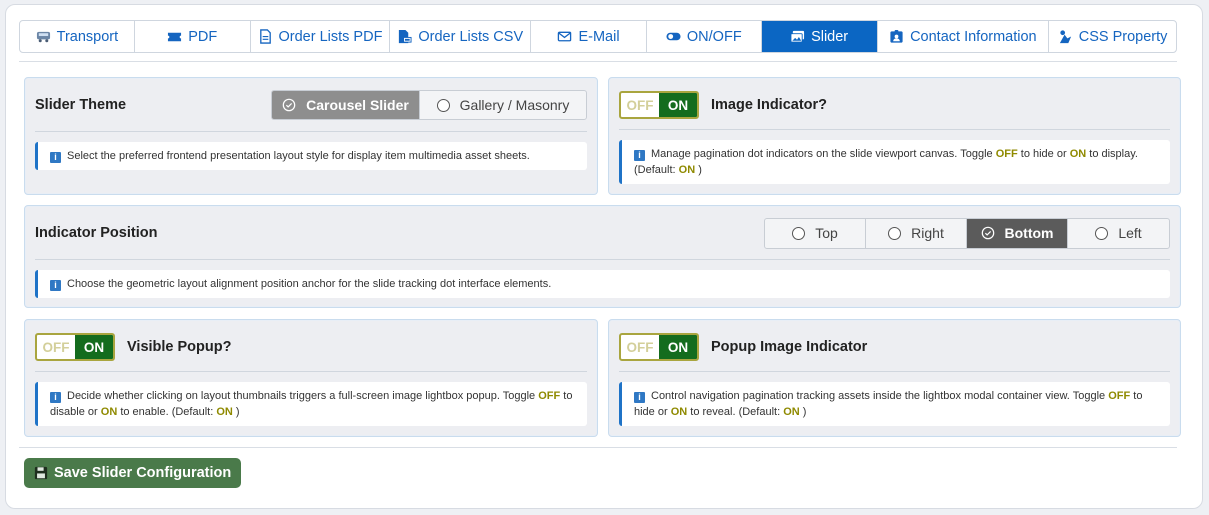  I want to click on tab-contact-information: Contact Information, so click(964, 36).